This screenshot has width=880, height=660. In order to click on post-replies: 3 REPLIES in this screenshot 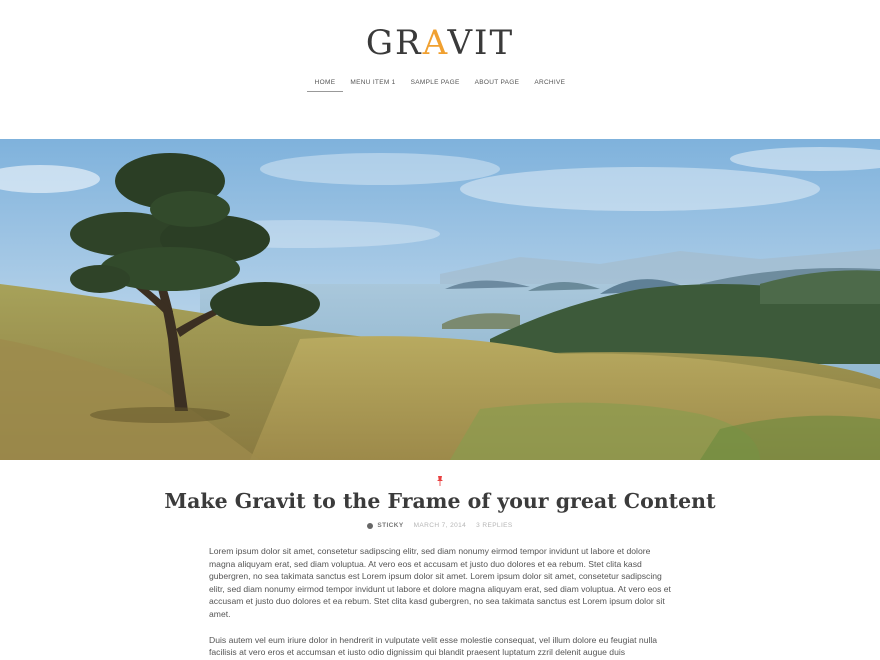, I will do `click(494, 525)`.